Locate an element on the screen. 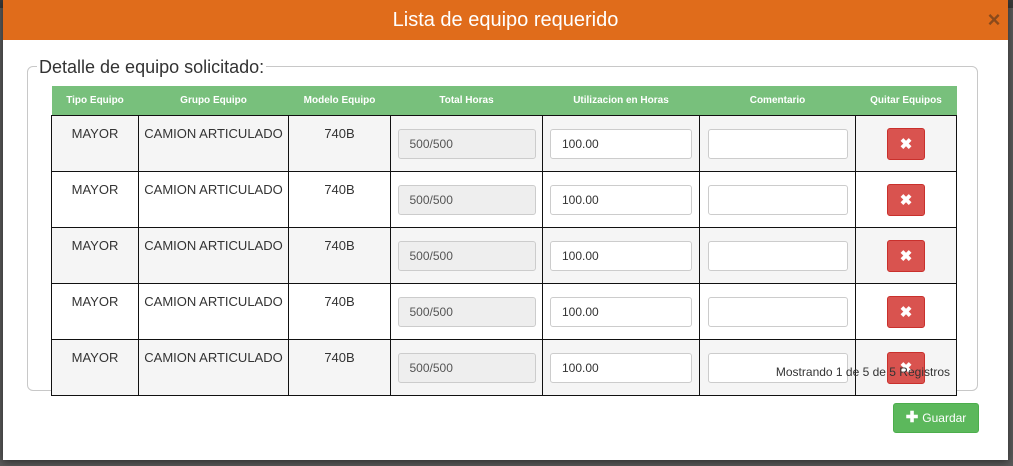 The height and width of the screenshot is (466, 1013). column-header-grupo: Grupo Equipo is located at coordinates (213, 101).